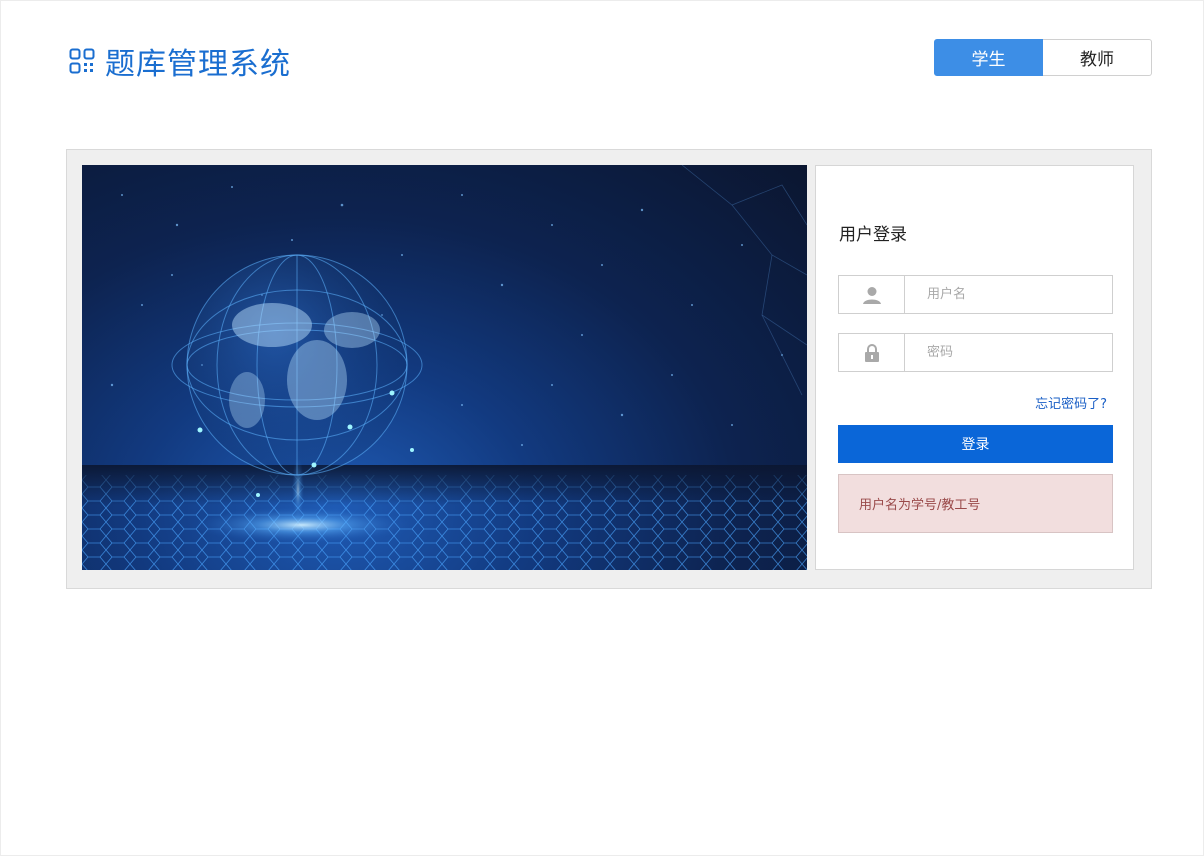 The image size is (1204, 856). What do you see at coordinates (198, 64) in the screenshot?
I see `page-title: 题库管理系统` at bounding box center [198, 64].